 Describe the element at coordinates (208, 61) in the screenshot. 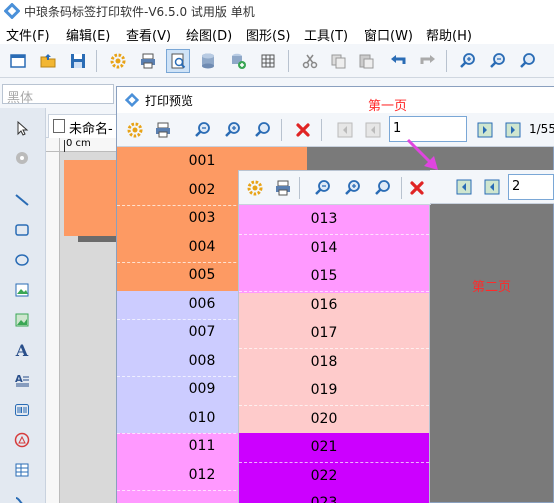

I see `database-icon` at that location.